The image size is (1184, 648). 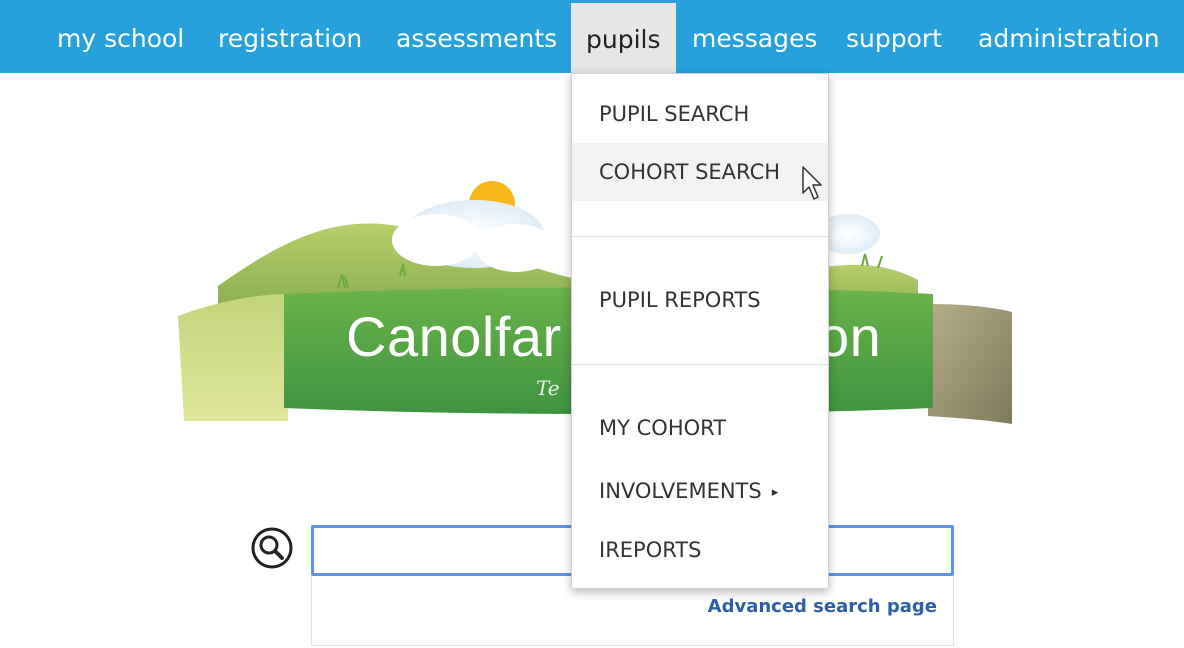 What do you see at coordinates (700, 114) in the screenshot?
I see `menu-item-pupil-search: PUPIL SEARCH` at bounding box center [700, 114].